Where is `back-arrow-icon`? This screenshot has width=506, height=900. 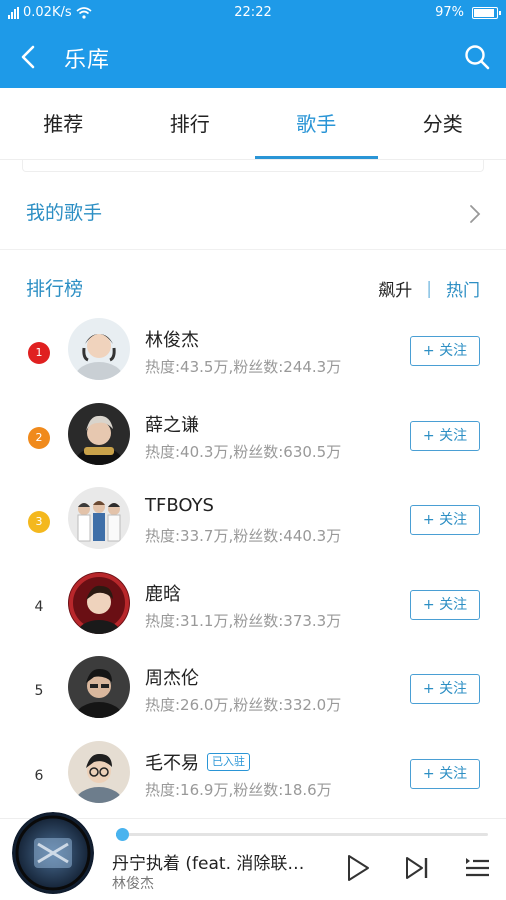 back-arrow-icon is located at coordinates (29, 57).